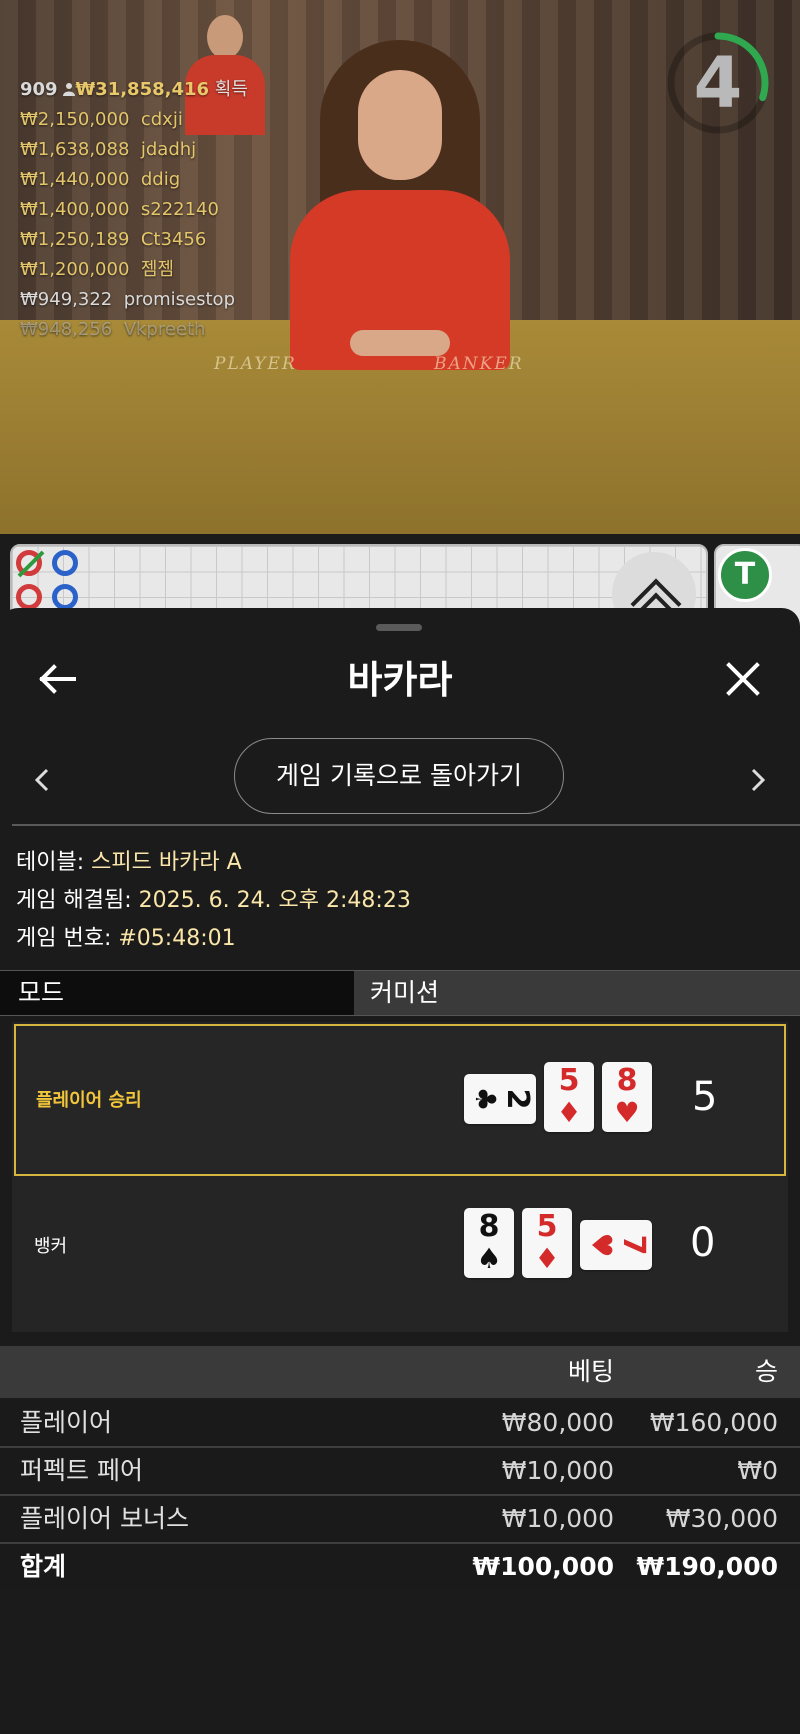  I want to click on banker-result-row: 뱅커 8 ♠ 5 ♦ 7 ♥ 0, so click(400, 1250).